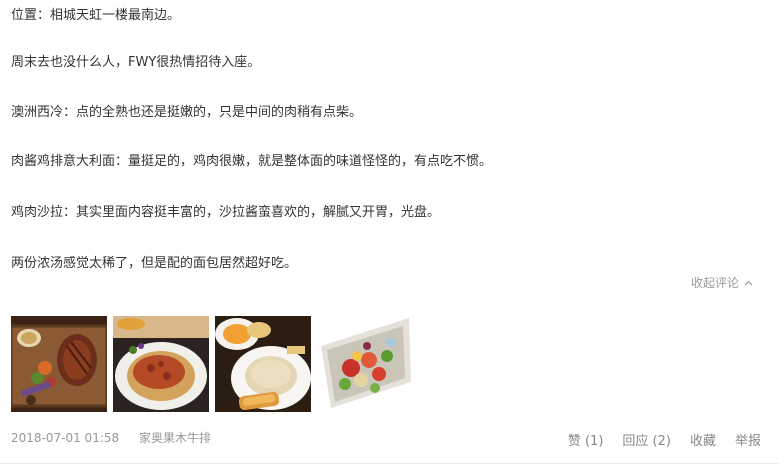 This screenshot has width=779, height=471. What do you see at coordinates (212, 364) in the screenshot?
I see `review-photo-gallery` at bounding box center [212, 364].